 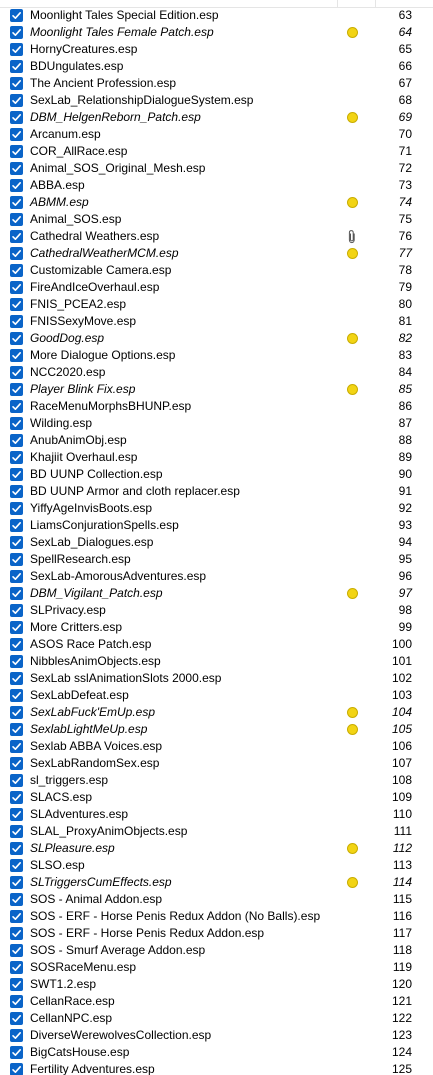 What do you see at coordinates (216, 151) in the screenshot?
I see `plugin-row: COR_AllRace.esp 71` at bounding box center [216, 151].